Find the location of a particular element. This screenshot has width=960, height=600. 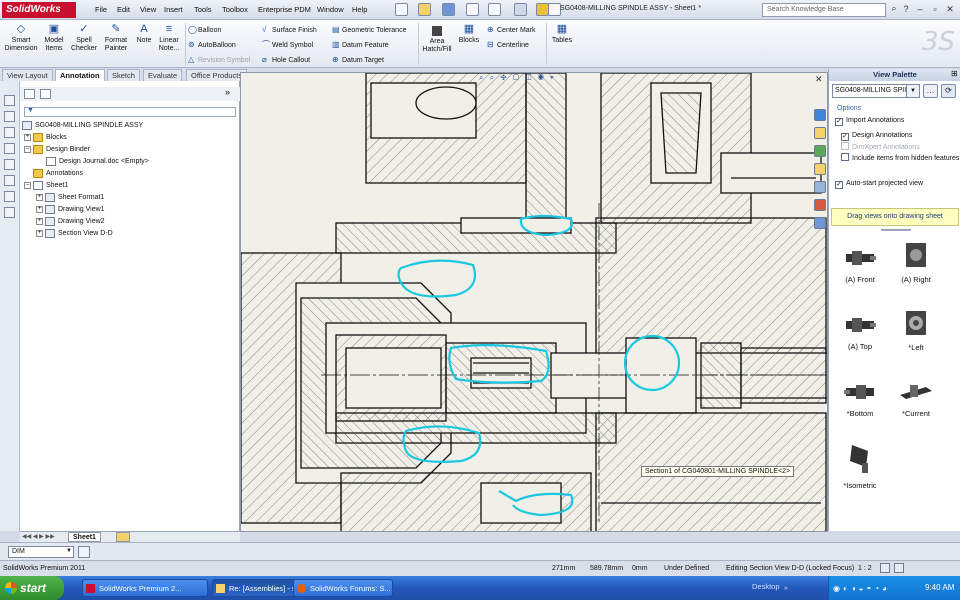

minimize-button: – is located at coordinates (920, 9).